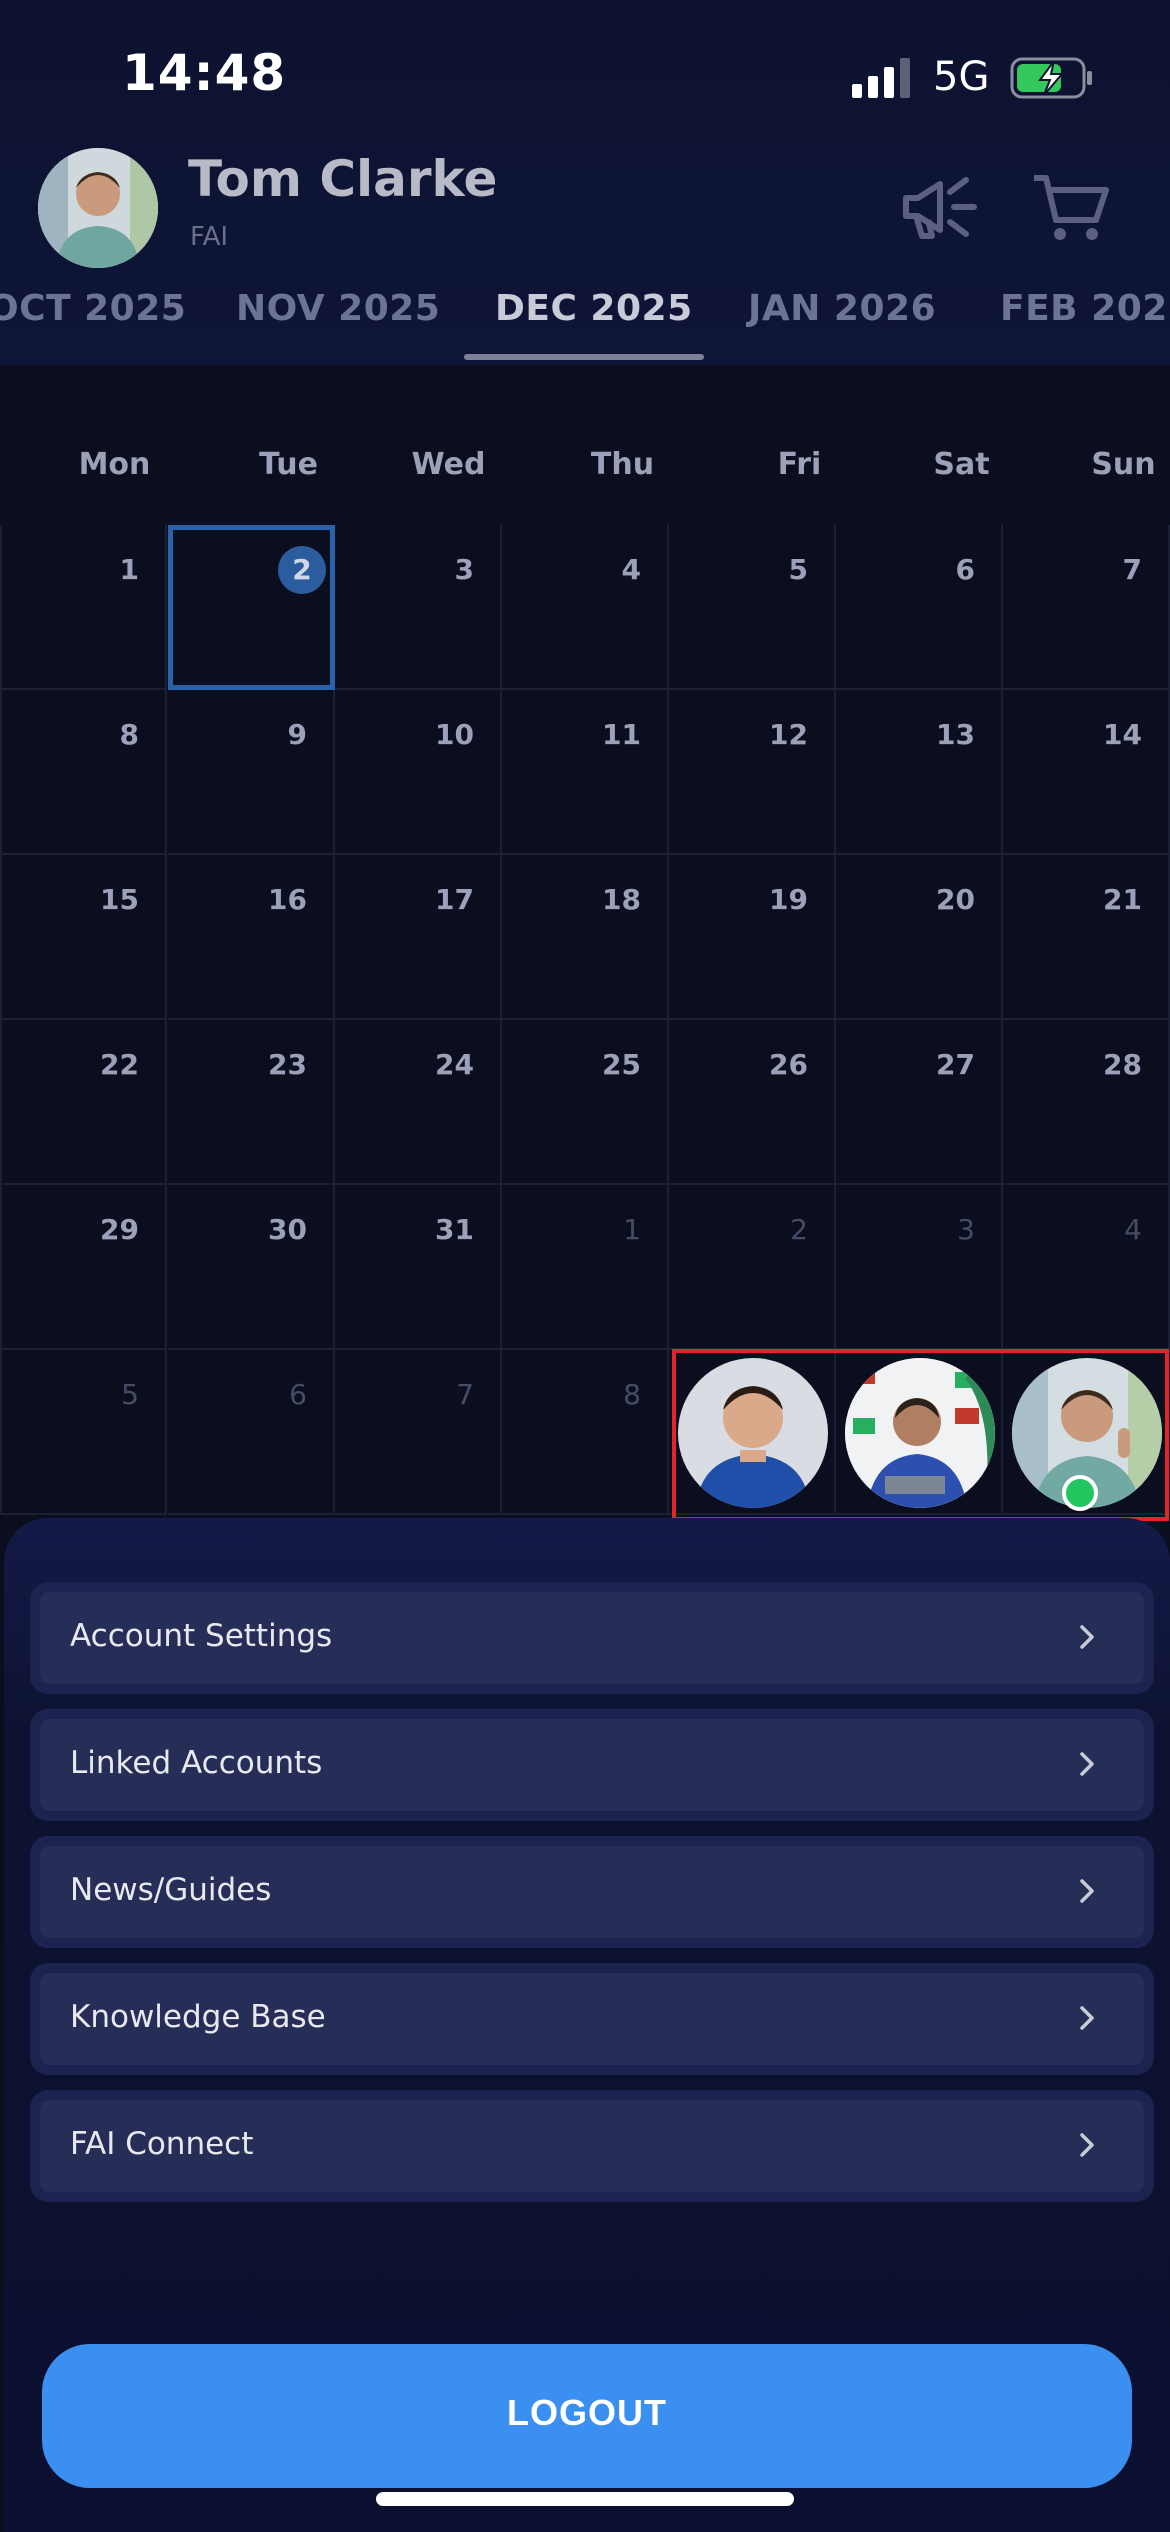 The image size is (1170, 2532). I want to click on calendar-day: 21, so click(1086, 937).